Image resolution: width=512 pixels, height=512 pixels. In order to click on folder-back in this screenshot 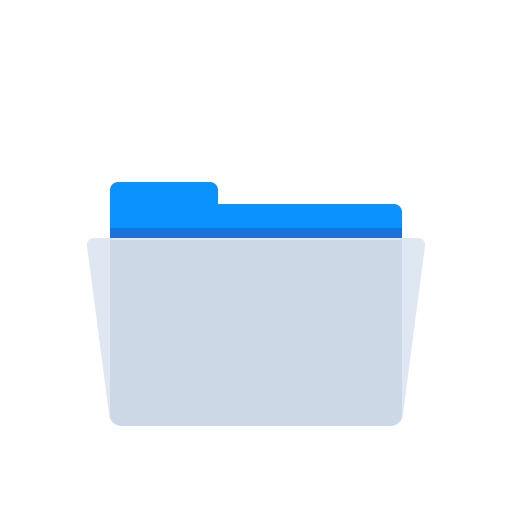, I will do `click(256, 211)`.